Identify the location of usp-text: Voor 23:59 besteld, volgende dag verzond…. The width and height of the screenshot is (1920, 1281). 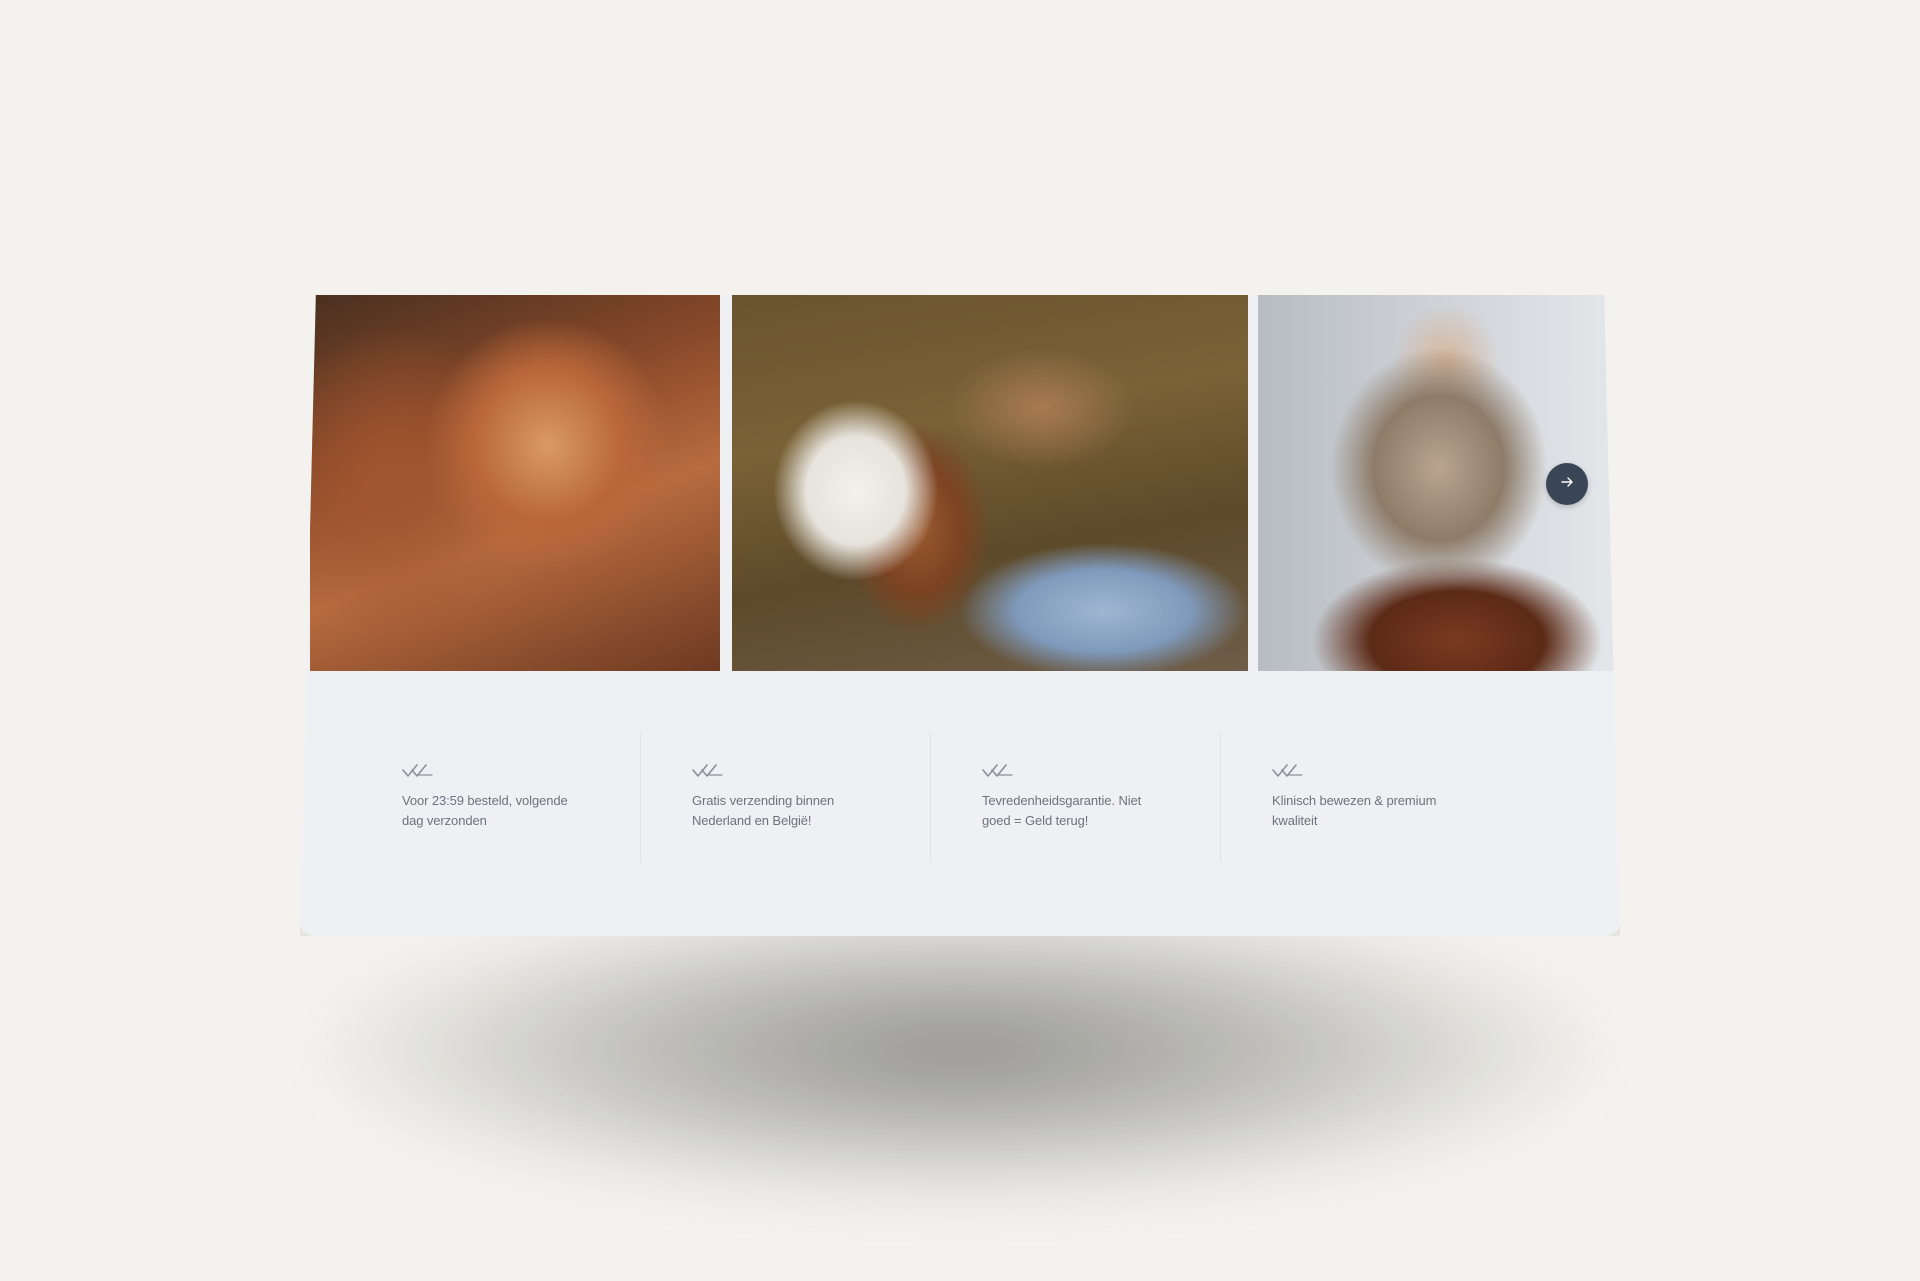
(485, 810).